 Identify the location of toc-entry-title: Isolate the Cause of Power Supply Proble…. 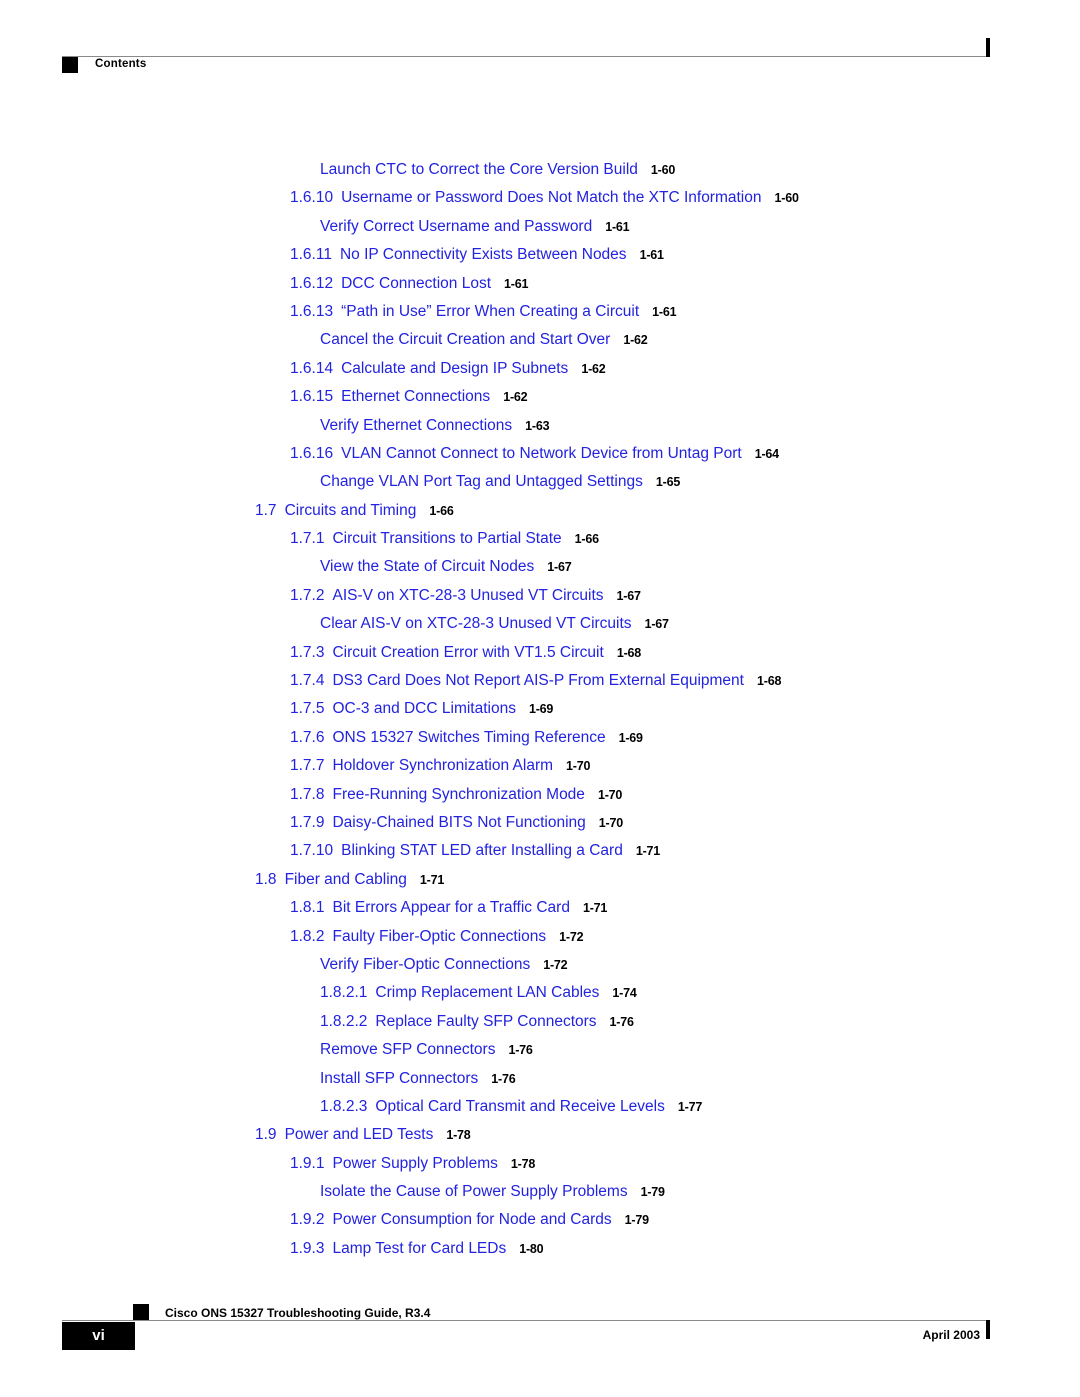
(474, 1192).